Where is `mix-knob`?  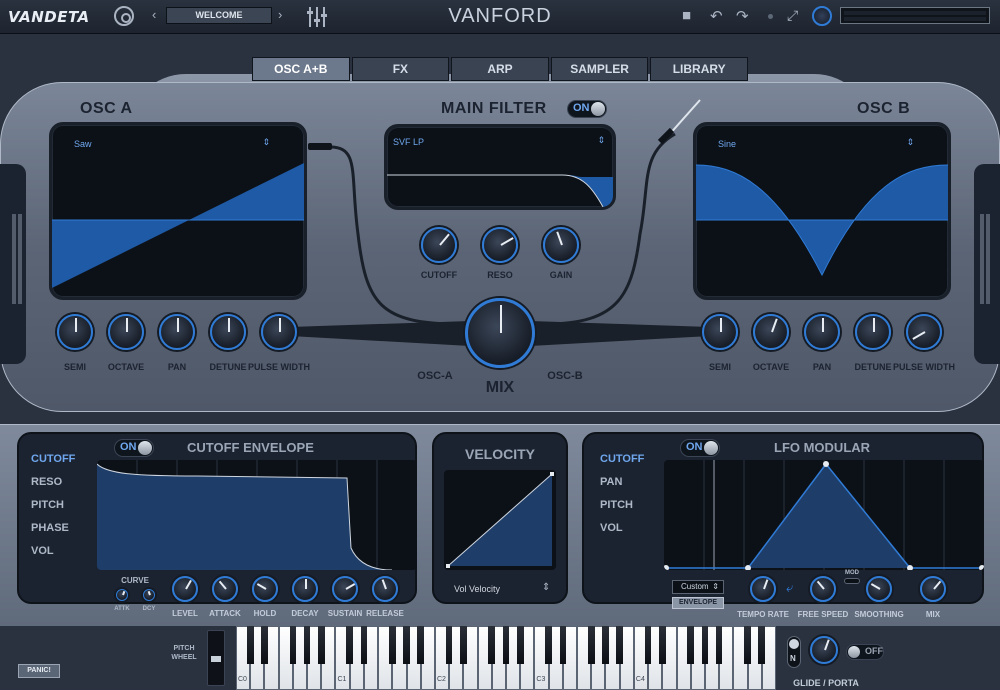 mix-knob is located at coordinates (500, 333).